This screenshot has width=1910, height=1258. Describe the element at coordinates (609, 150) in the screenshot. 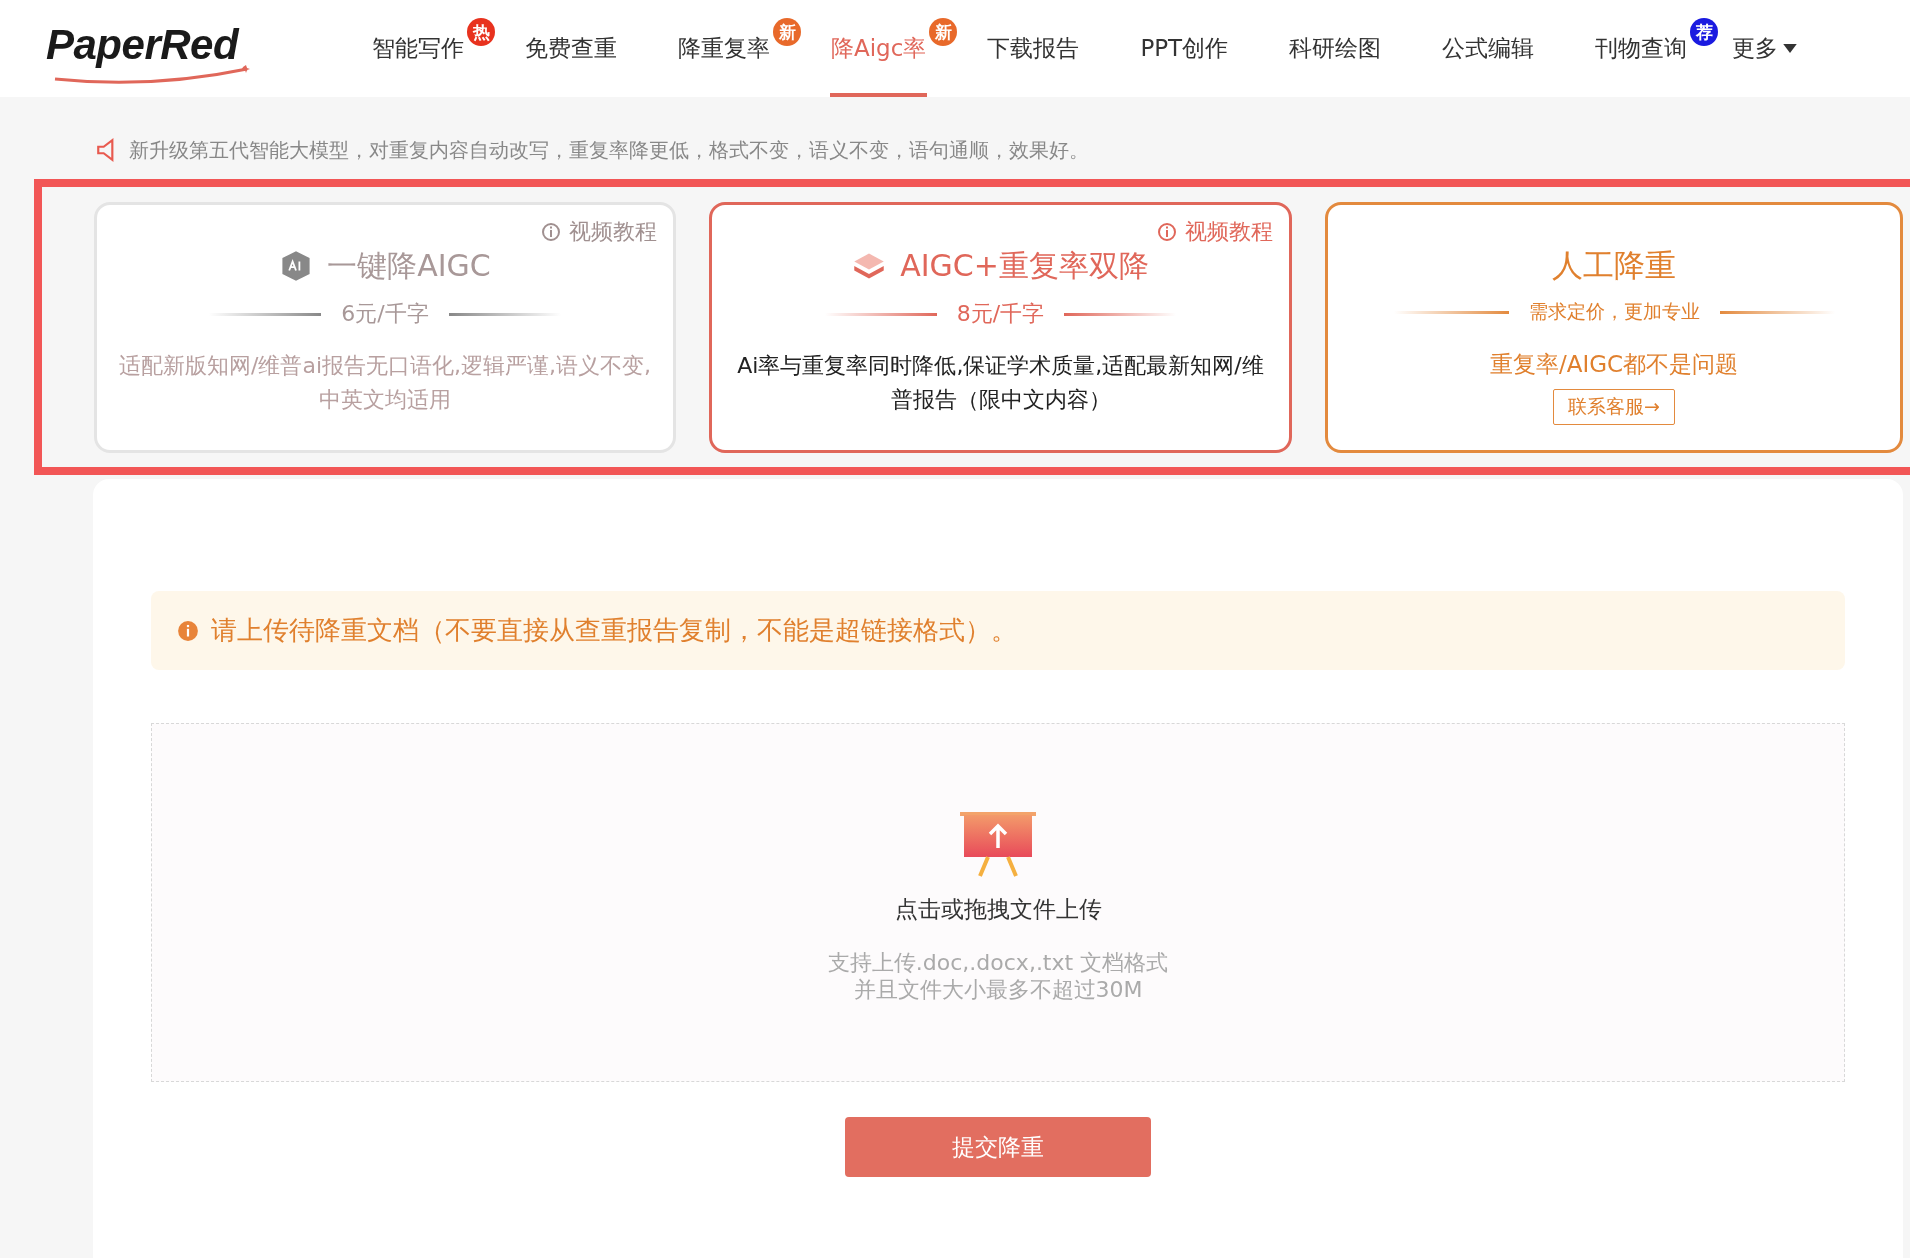

I see `notice-text: 新升级第五代智能大模型，对重复内容自动改写，重复率降更低，格式不变，语义不变，语句通顺，效果好。` at that location.